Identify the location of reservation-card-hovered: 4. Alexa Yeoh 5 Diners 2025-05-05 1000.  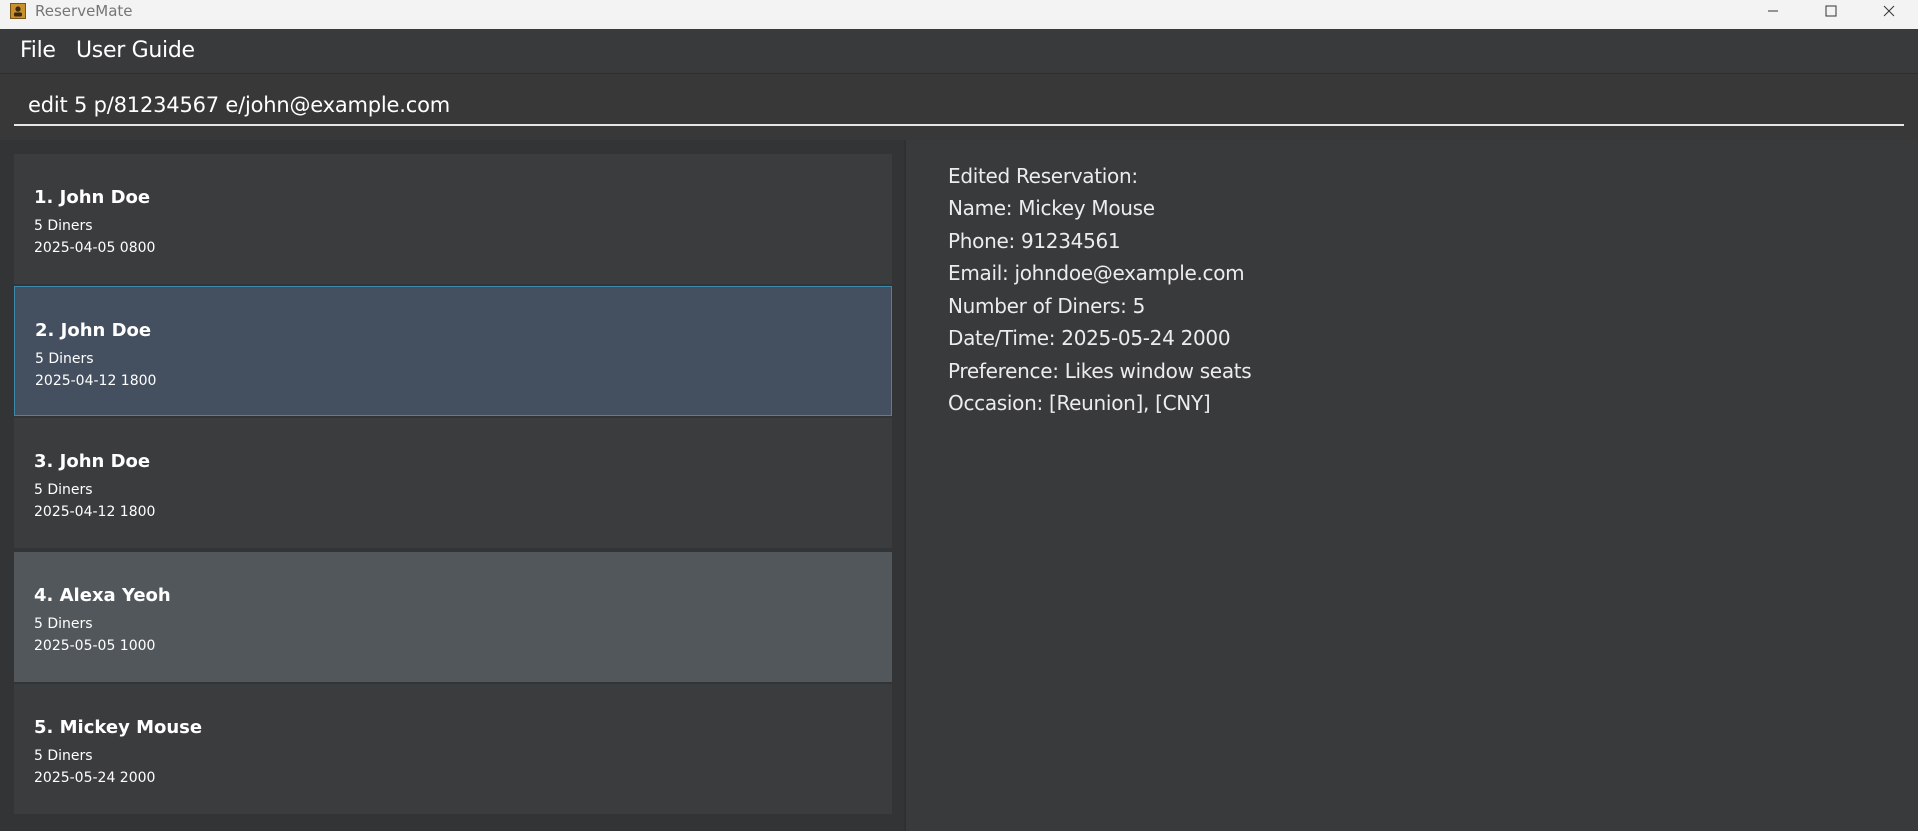
(453, 617).